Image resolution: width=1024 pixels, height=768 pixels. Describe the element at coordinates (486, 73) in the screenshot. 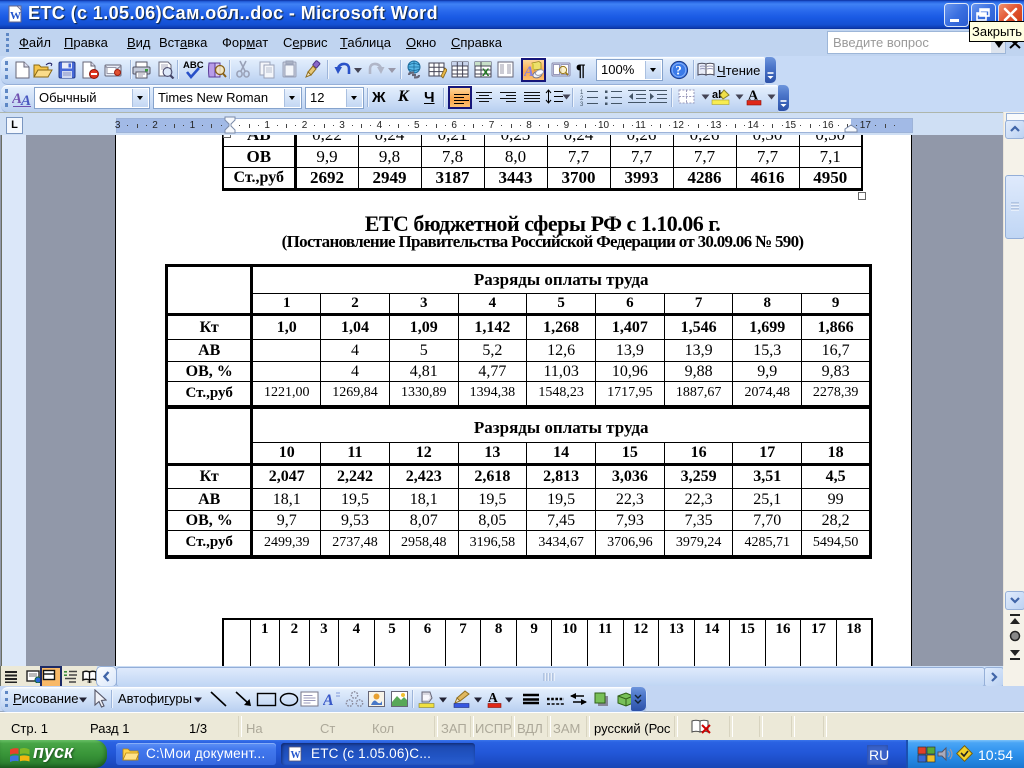

I see `svg-text: X` at that location.